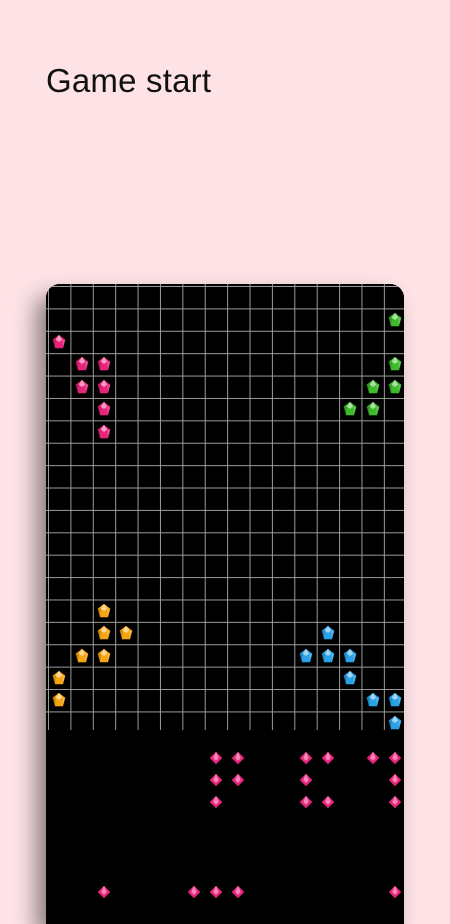  What do you see at coordinates (129, 80) in the screenshot?
I see `caption-title: Game start` at bounding box center [129, 80].